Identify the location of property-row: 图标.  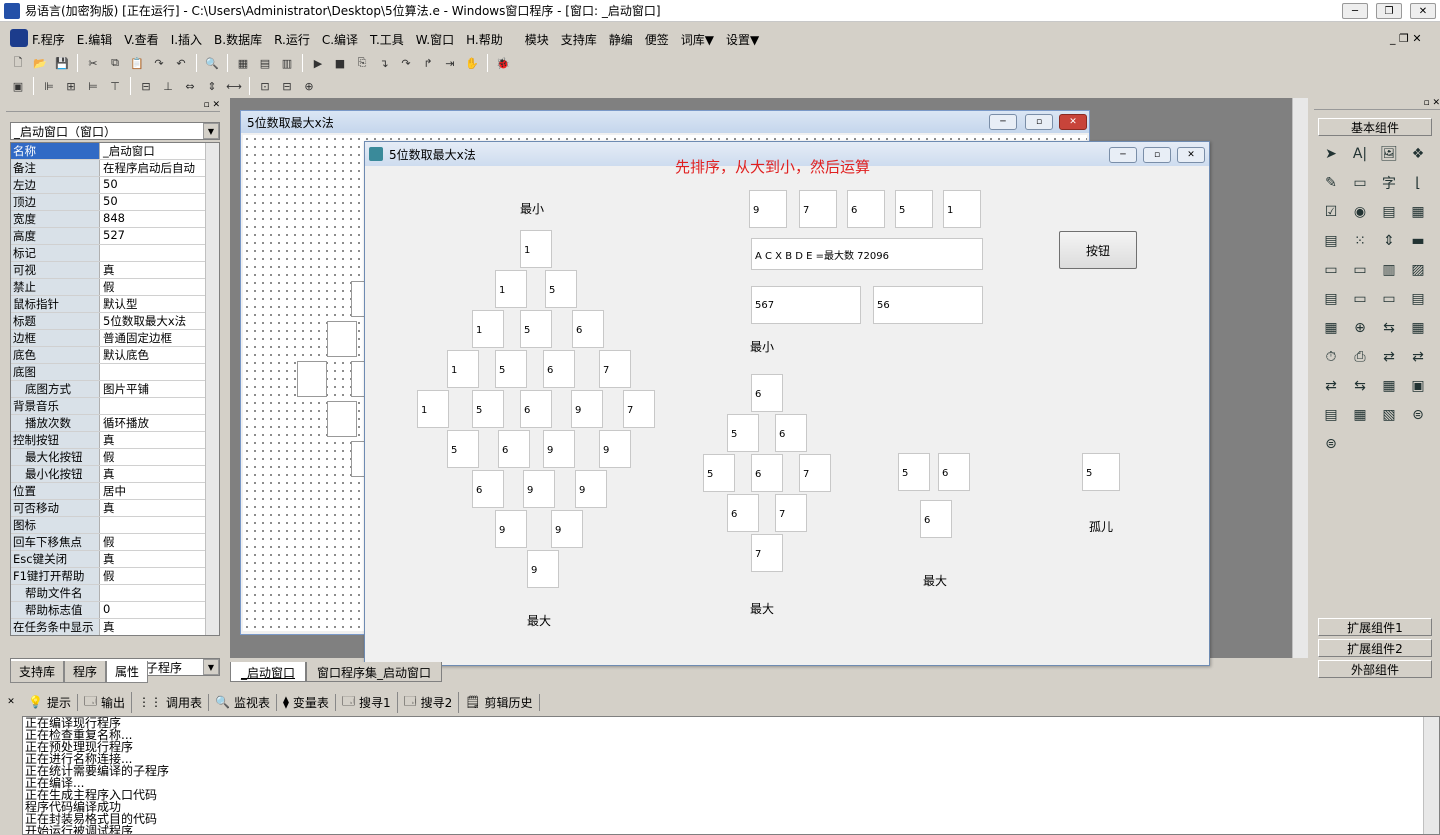
(115, 525).